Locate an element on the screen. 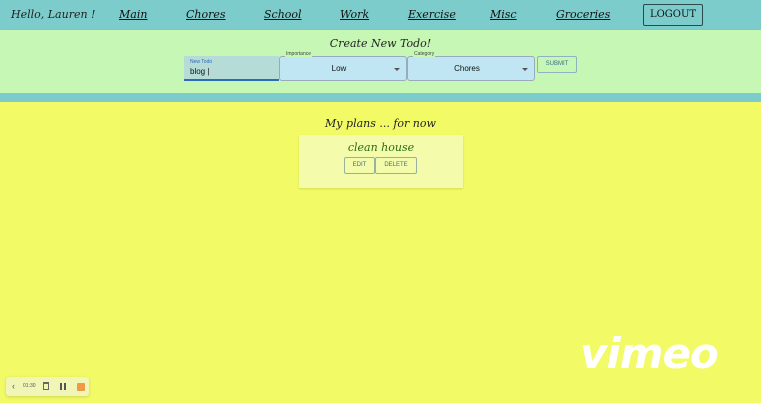 This screenshot has width=761, height=403. logout-button: LOGOUT is located at coordinates (673, 15).